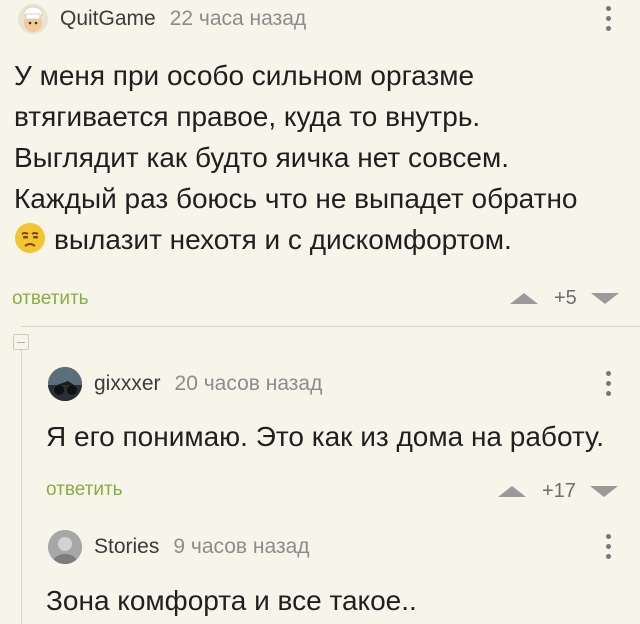 The height and width of the screenshot is (624, 640). I want to click on comment-header: gixxxer 20 часов назад, so click(185, 384).